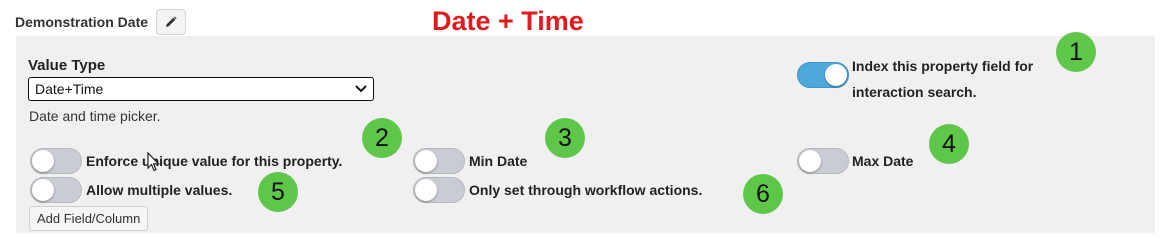 Image resolution: width=1165 pixels, height=245 pixels. I want to click on property-header: Demonstration Date, so click(101, 22).